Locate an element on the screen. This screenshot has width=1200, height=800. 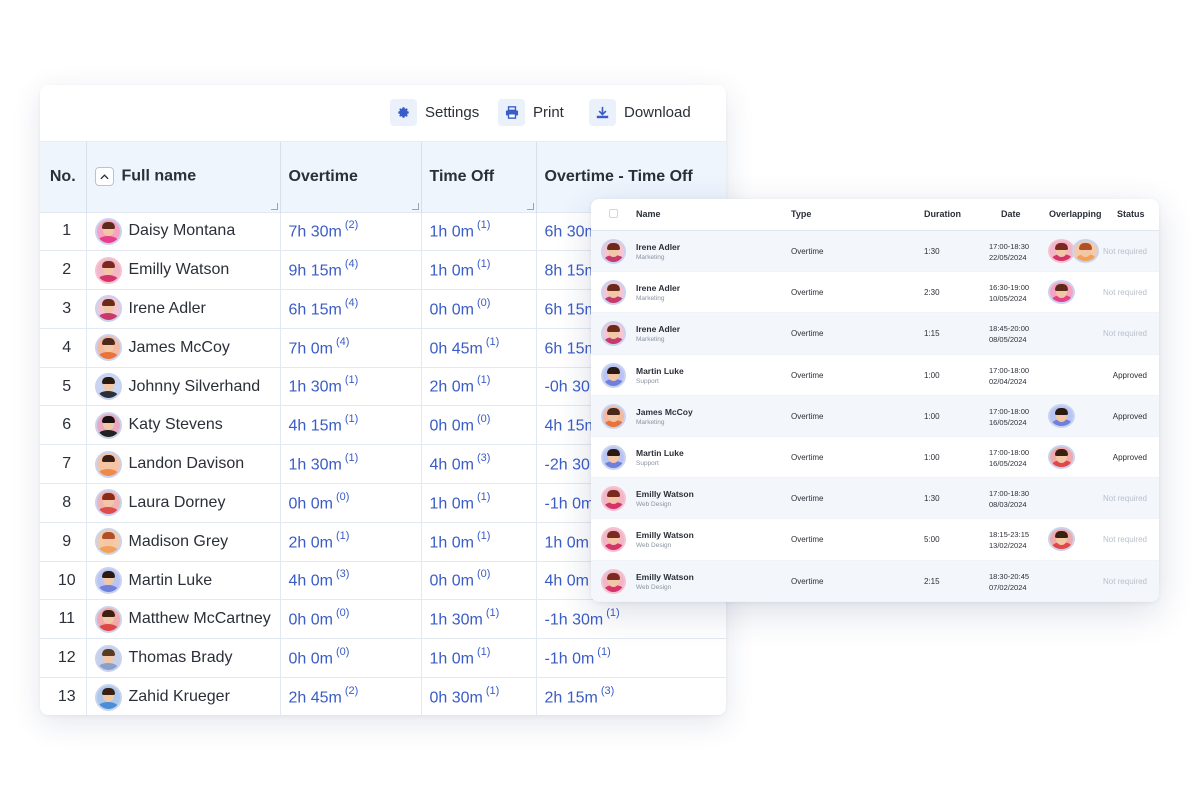
overtime-cell: 4h 0m (3) is located at coordinates (351, 580).